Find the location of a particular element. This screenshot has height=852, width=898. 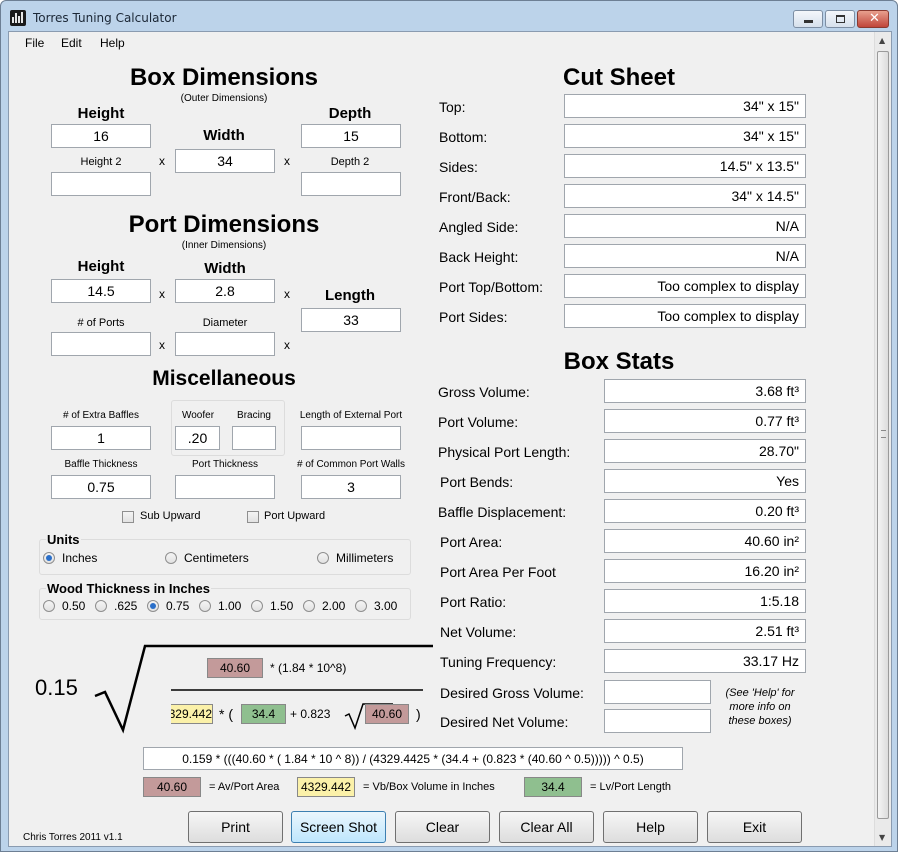

port-dimensions-subtitle: (Inner Dimensions) is located at coordinates (224, 245).